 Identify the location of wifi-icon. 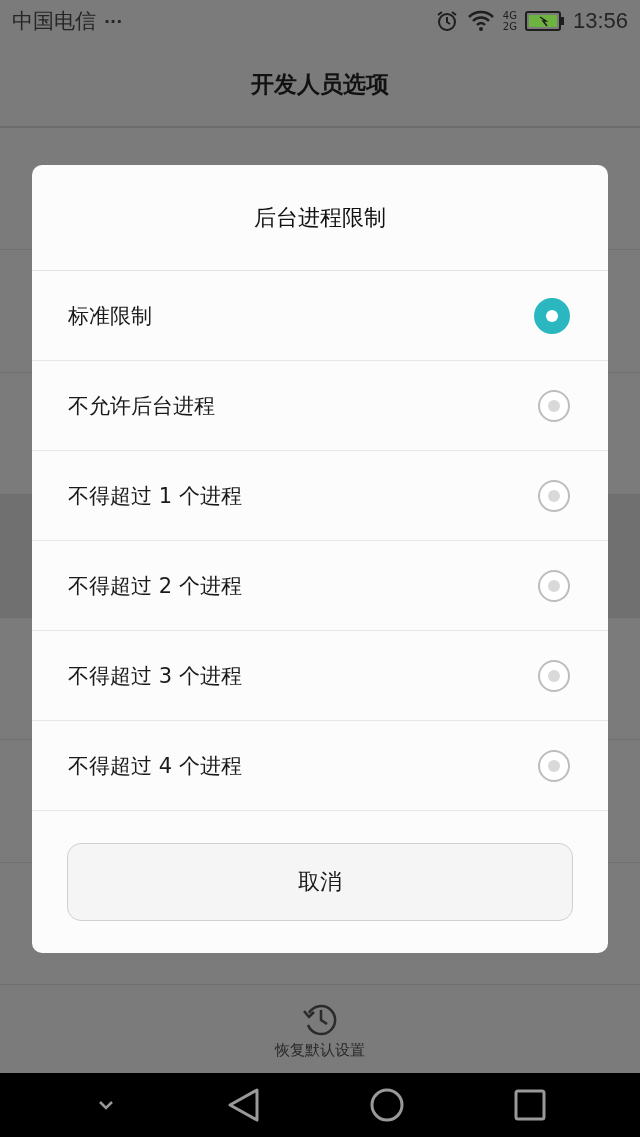
(480, 21).